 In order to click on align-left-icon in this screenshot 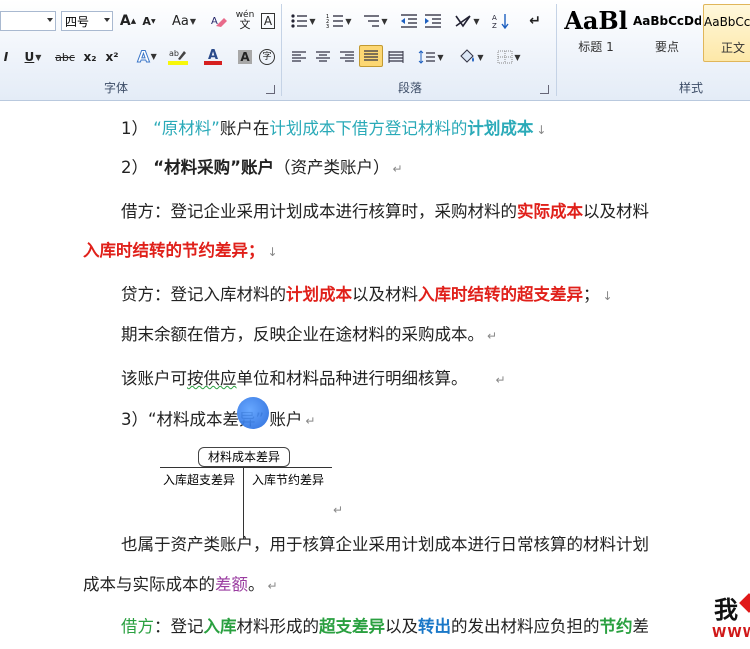, I will do `click(299, 56)`.